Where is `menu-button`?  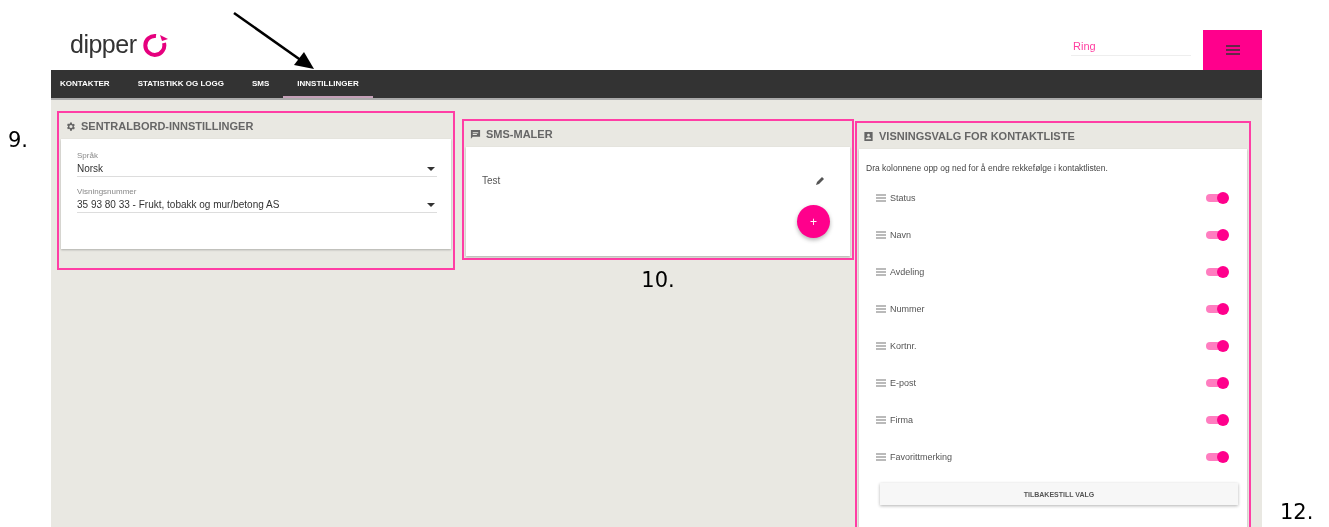
menu-button is located at coordinates (1232, 50).